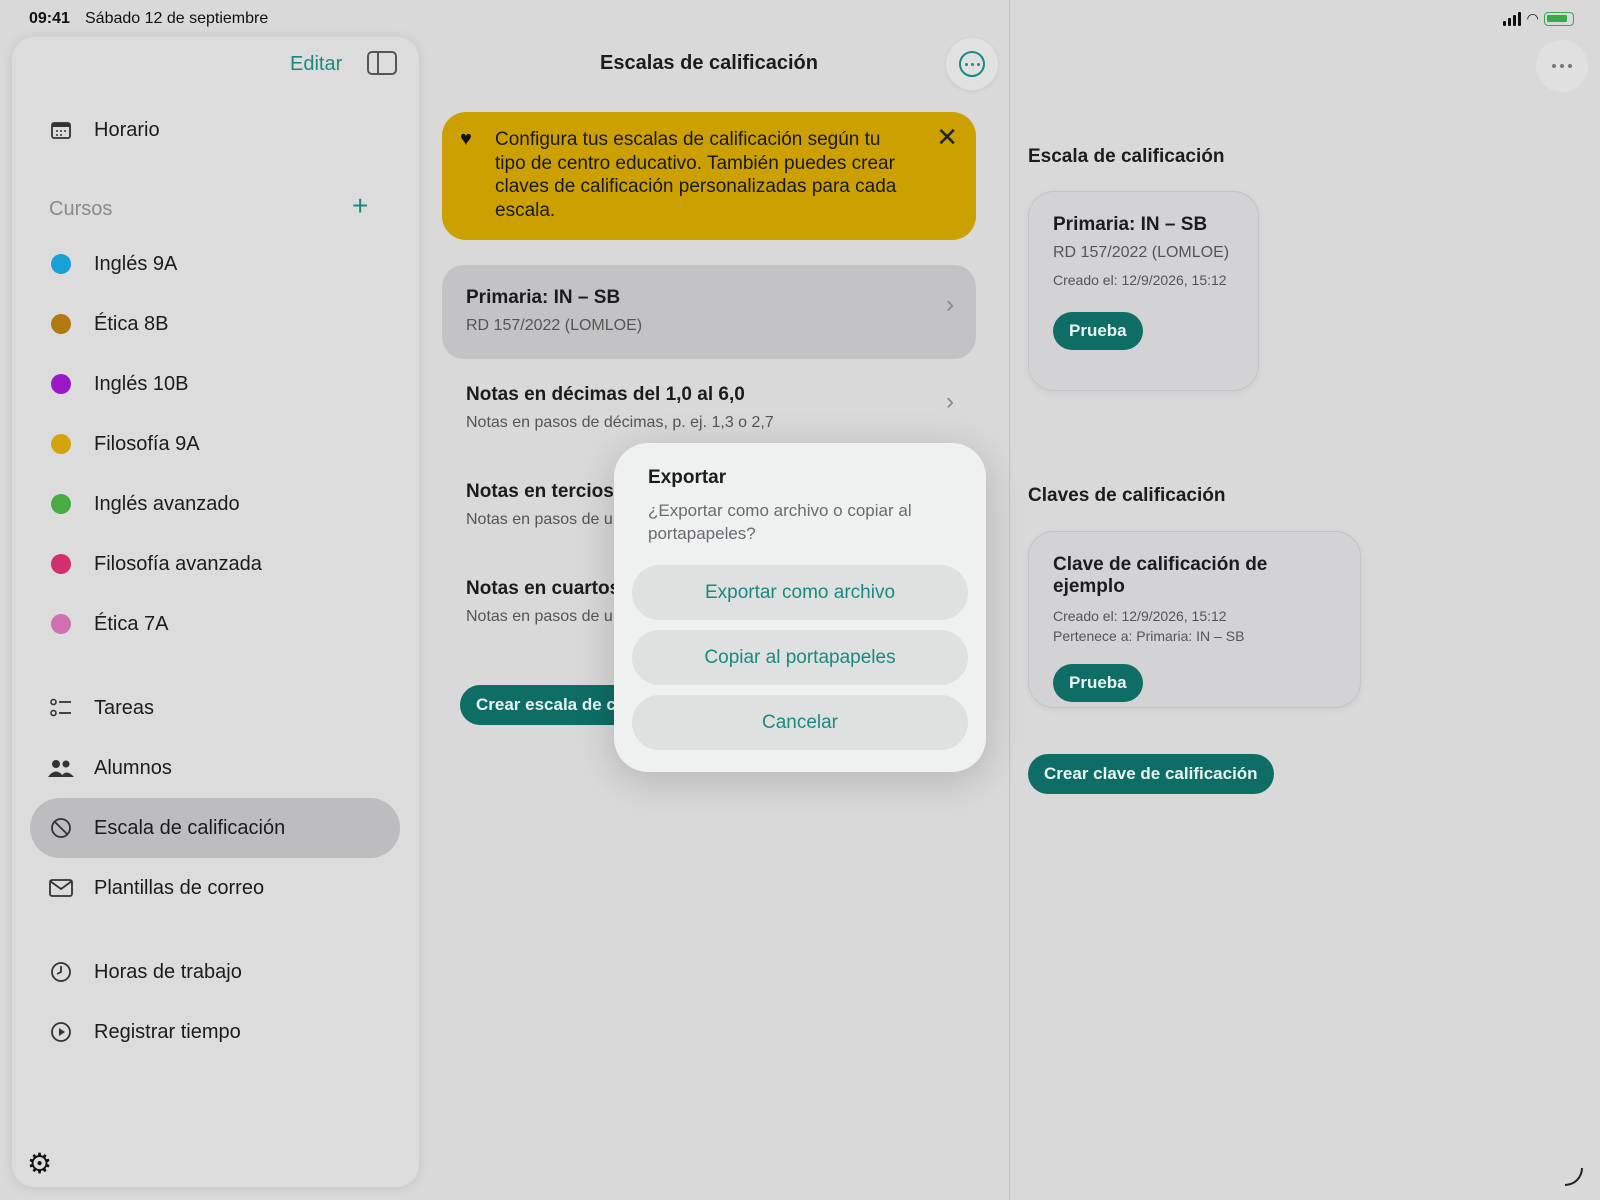 This screenshot has height=1200, width=1600. What do you see at coordinates (167, 503) in the screenshot?
I see `sidebar-item-label: Inglés avanzado` at bounding box center [167, 503].